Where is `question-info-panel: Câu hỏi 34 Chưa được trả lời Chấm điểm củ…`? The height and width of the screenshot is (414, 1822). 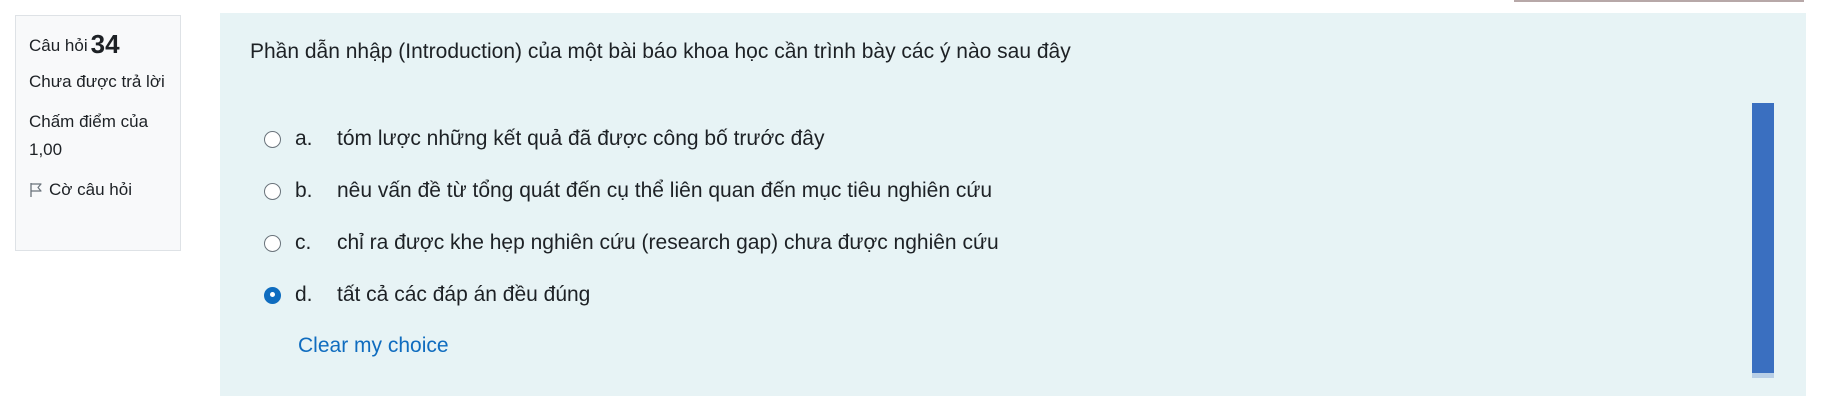
question-info-panel: Câu hỏi 34 Chưa được trả lời Chấm điểm củ… is located at coordinates (98, 133).